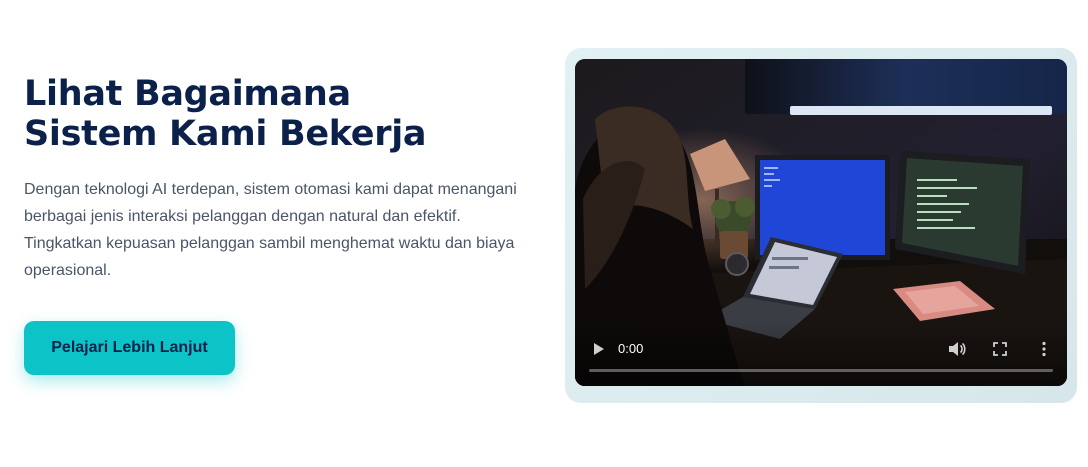  Describe the element at coordinates (821, 354) in the screenshot. I see `video-controls: 0:00` at that location.